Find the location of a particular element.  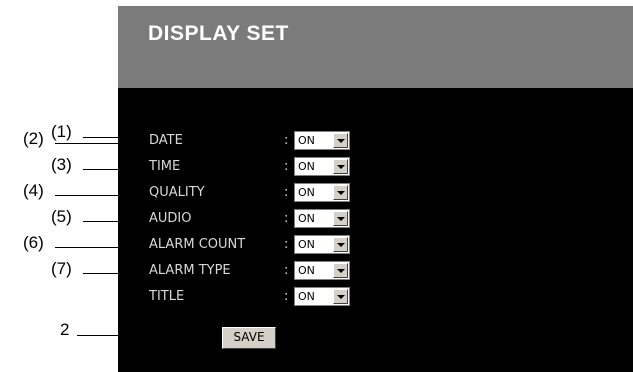

save-button: SAVE is located at coordinates (249, 338).